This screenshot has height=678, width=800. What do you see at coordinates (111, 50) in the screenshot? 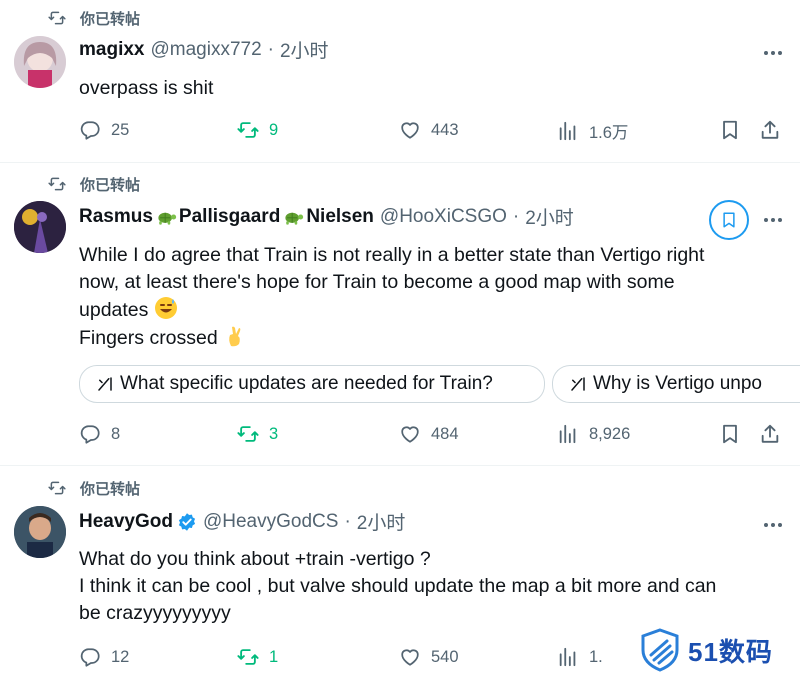
I see `author-name: magixx` at bounding box center [111, 50].